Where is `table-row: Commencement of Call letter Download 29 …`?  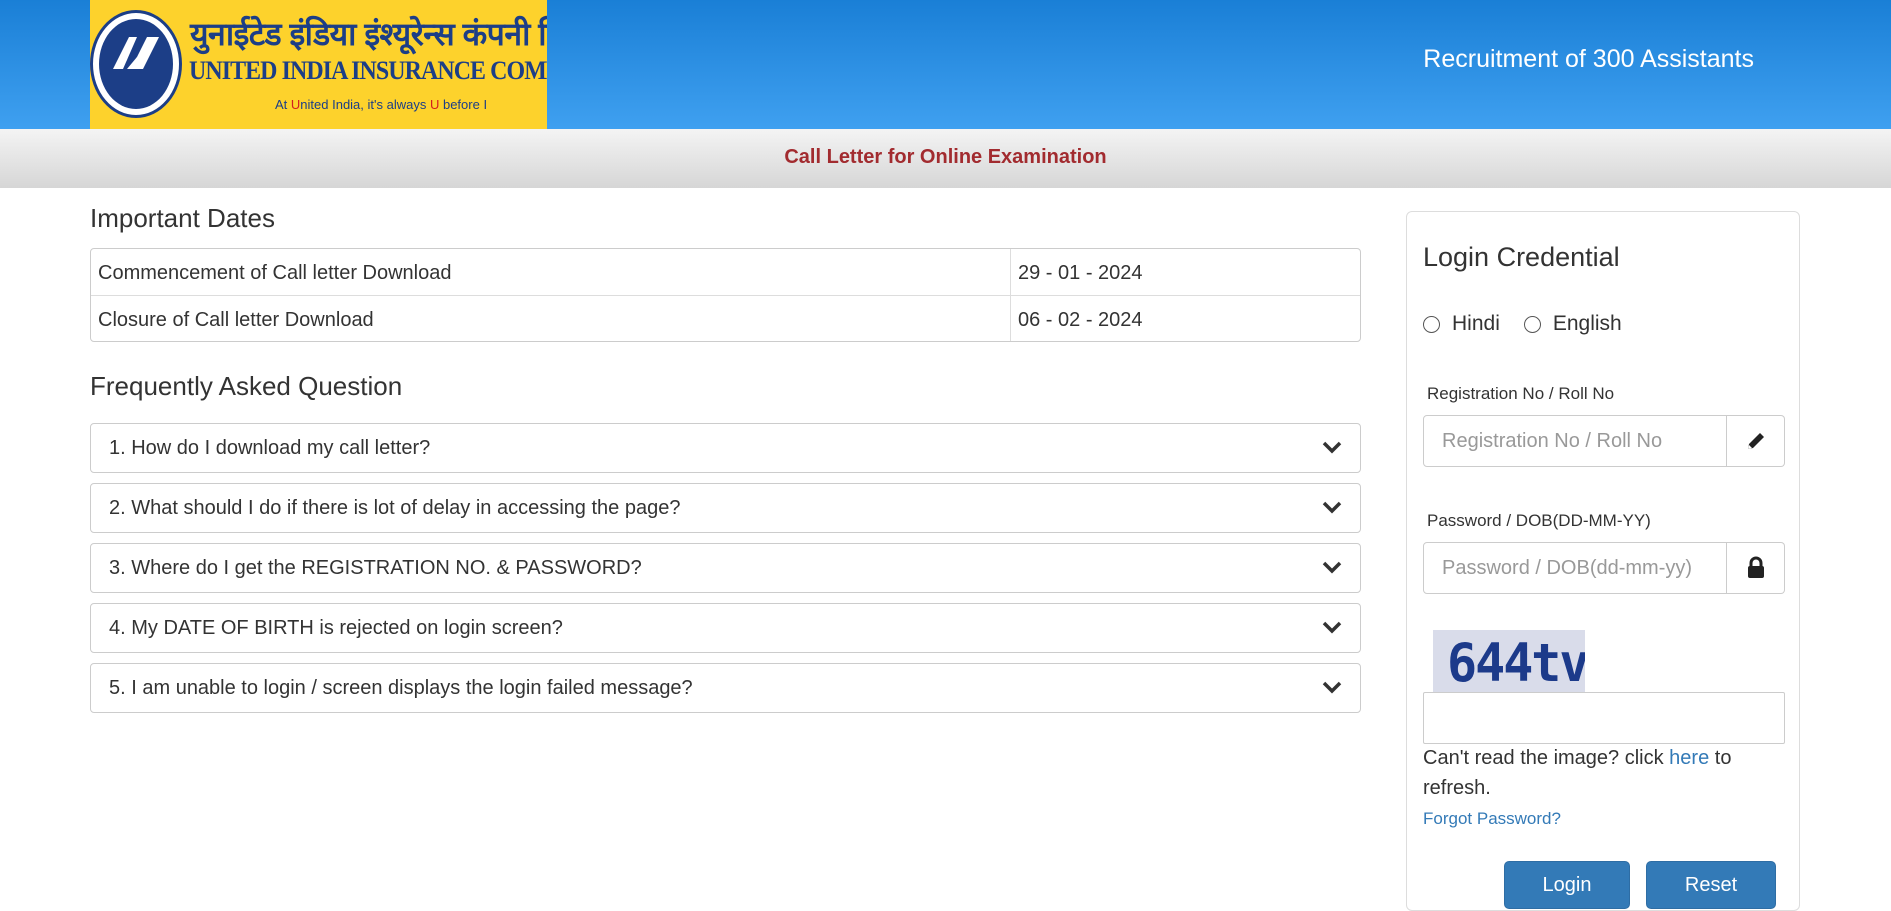 table-row: Commencement of Call letter Download 29 … is located at coordinates (725, 272).